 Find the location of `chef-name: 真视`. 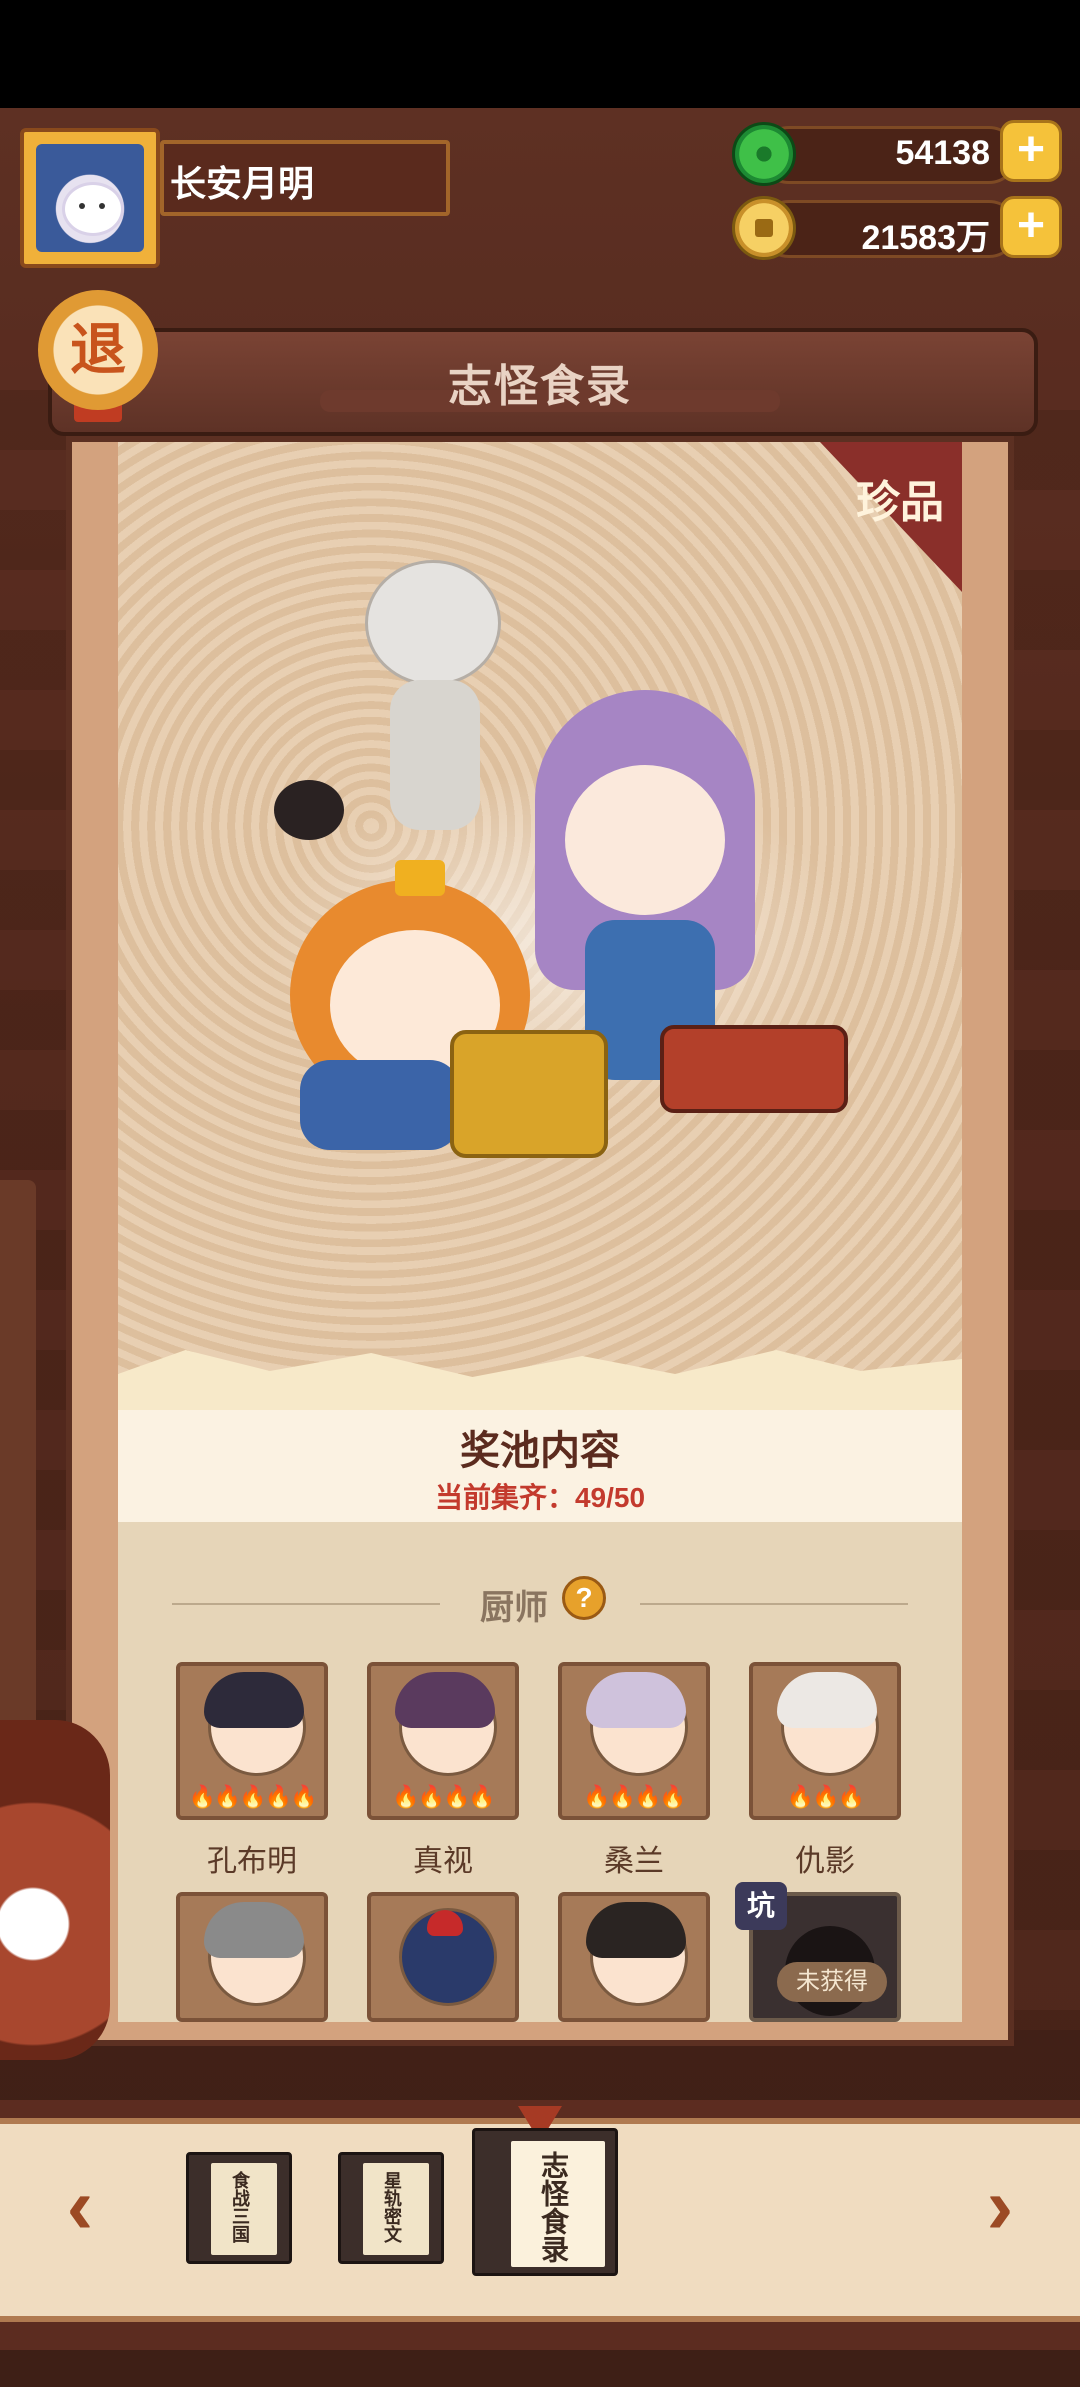

chef-name: 真视 is located at coordinates (443, 1861).